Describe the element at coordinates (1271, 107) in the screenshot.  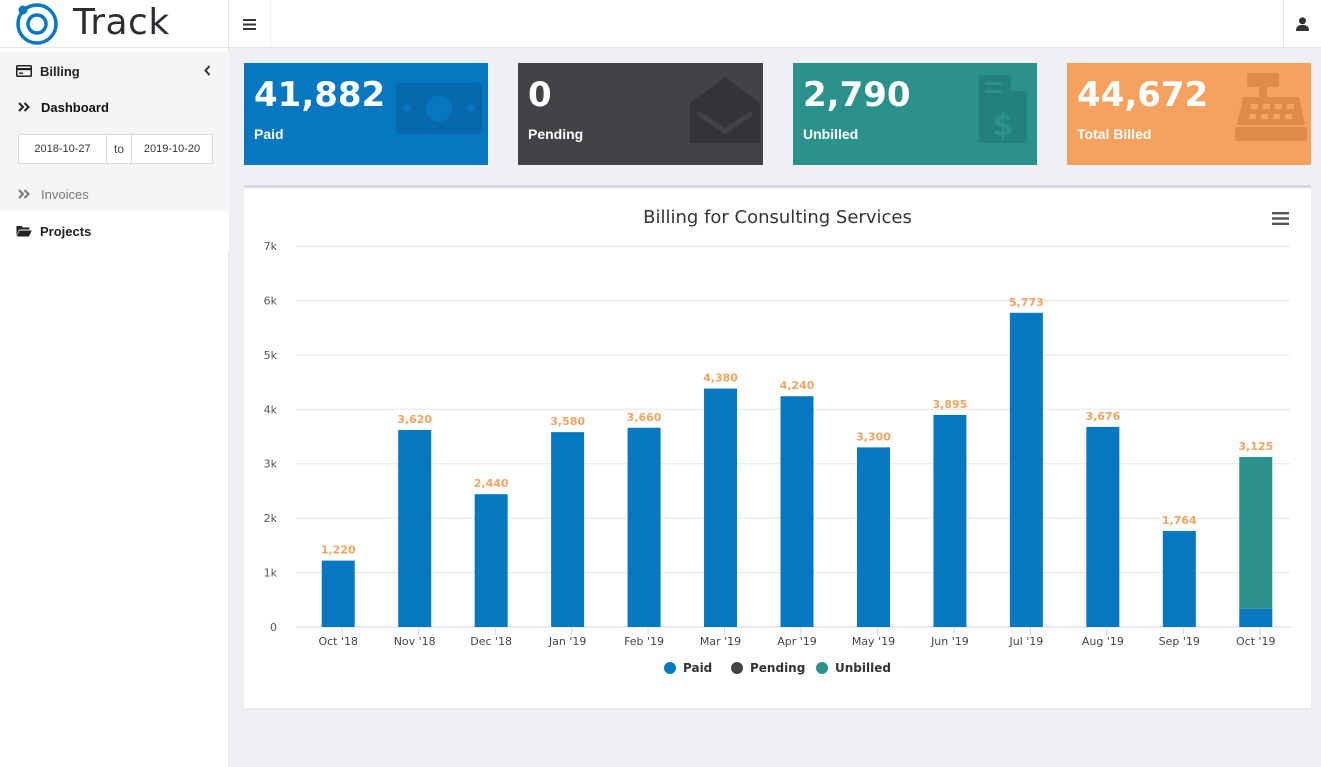
I see `cash-register-icon` at that location.